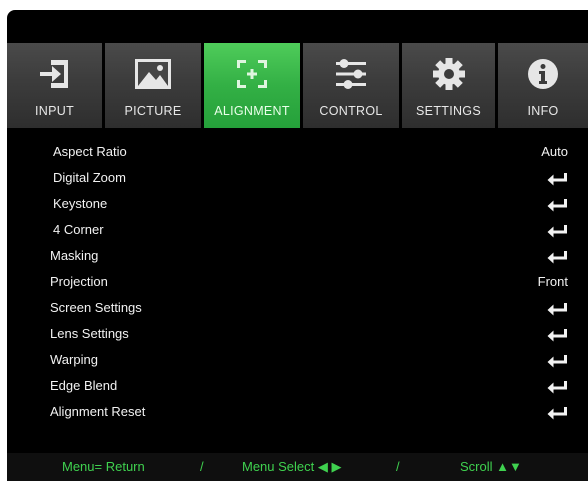 Image resolution: width=588 pixels, height=481 pixels. I want to click on menu-item-keystone: Keystone, so click(297, 205).